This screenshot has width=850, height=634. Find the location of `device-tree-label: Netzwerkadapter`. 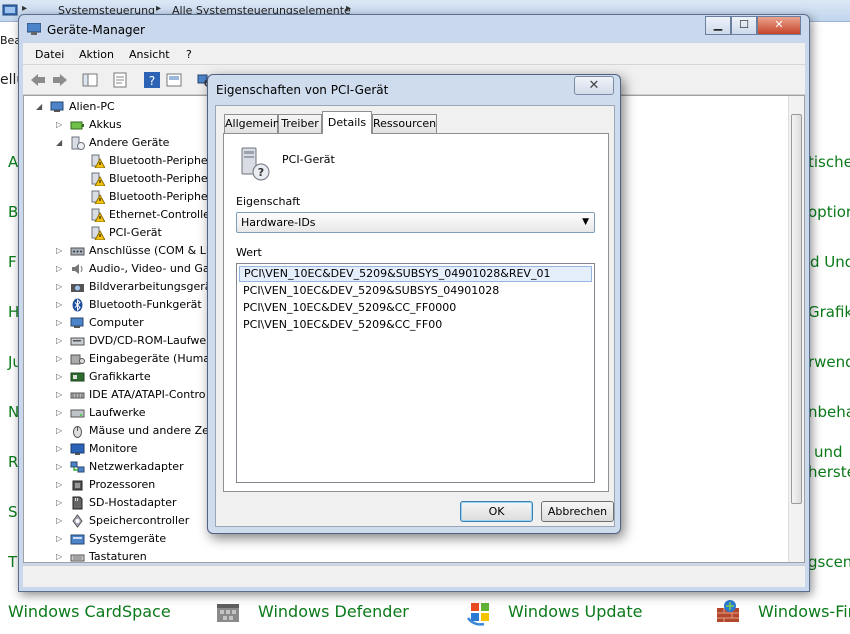

device-tree-label: Netzwerkadapter is located at coordinates (136, 466).